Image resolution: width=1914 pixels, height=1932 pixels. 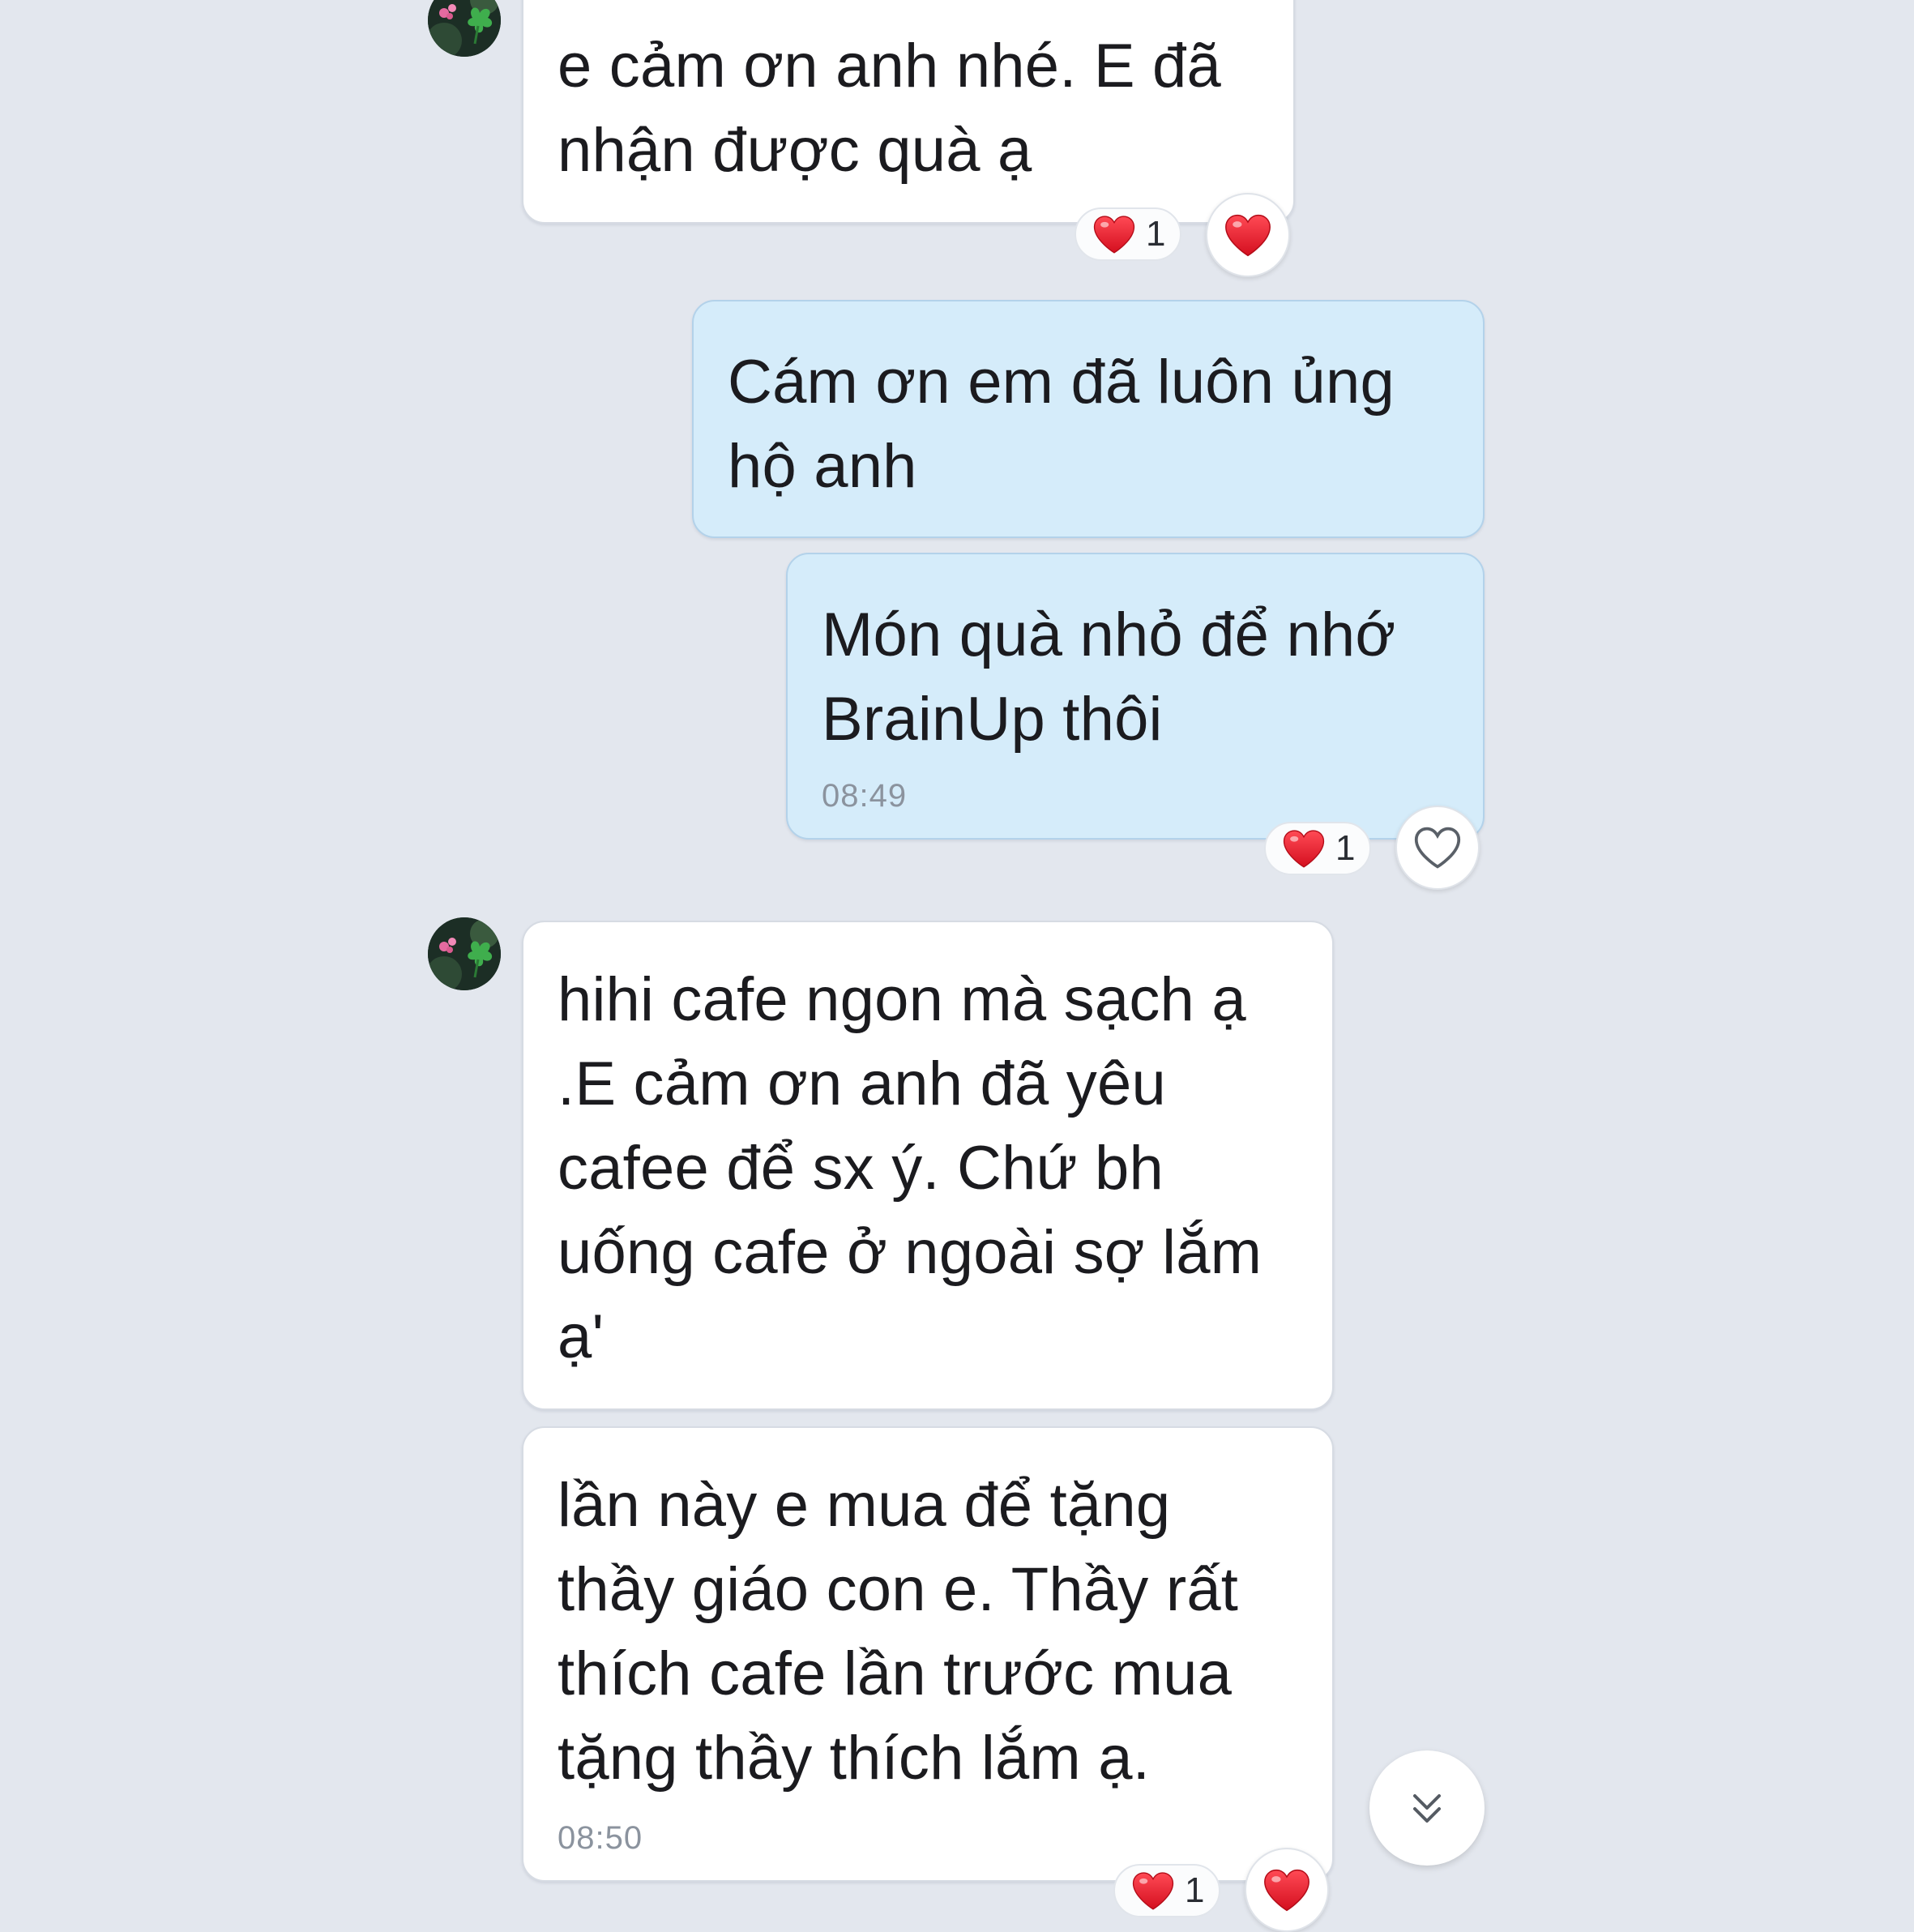 I want to click on scroll-to-bottom-button, so click(x=1427, y=1808).